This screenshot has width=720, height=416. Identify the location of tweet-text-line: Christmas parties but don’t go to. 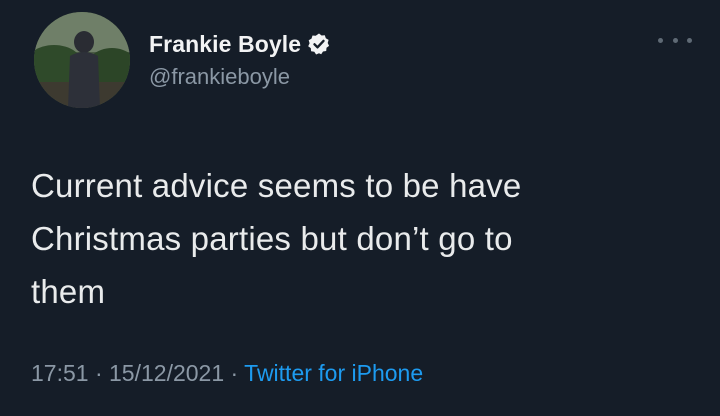
(272, 238).